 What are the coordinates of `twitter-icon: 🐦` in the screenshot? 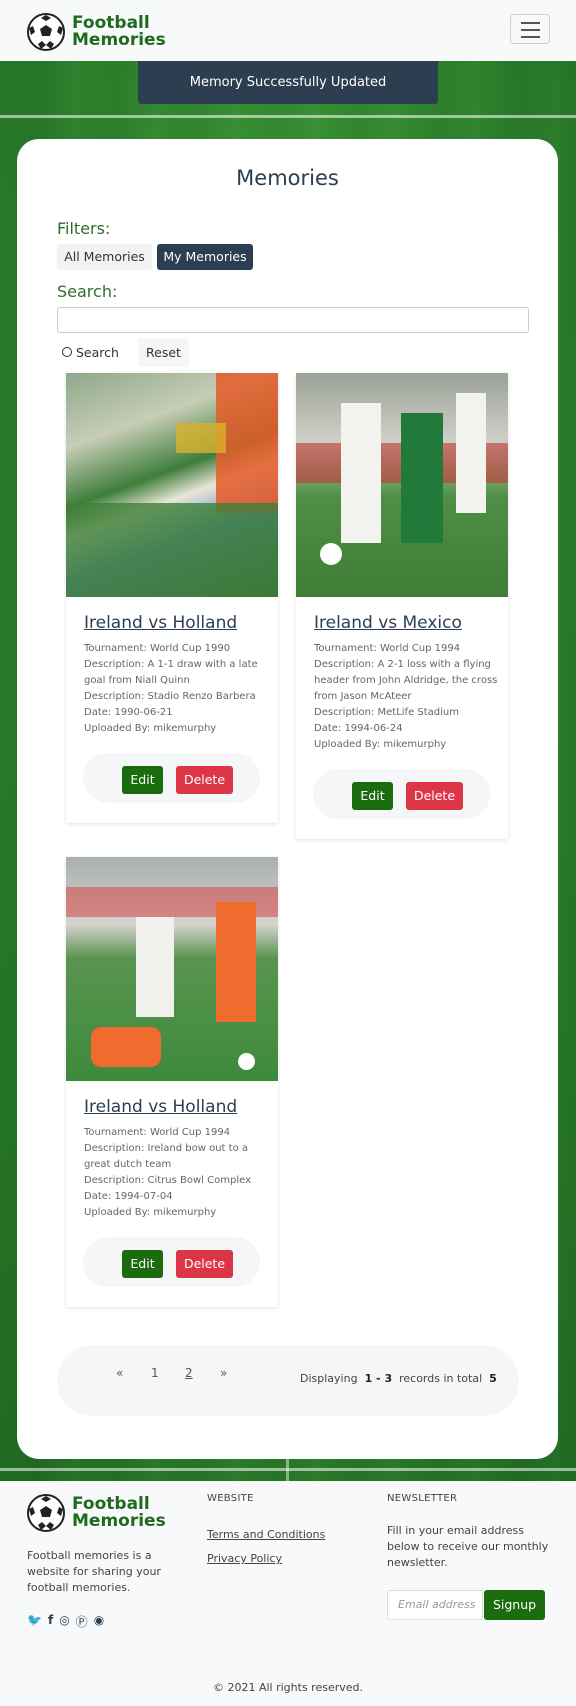 It's located at (34, 1621).